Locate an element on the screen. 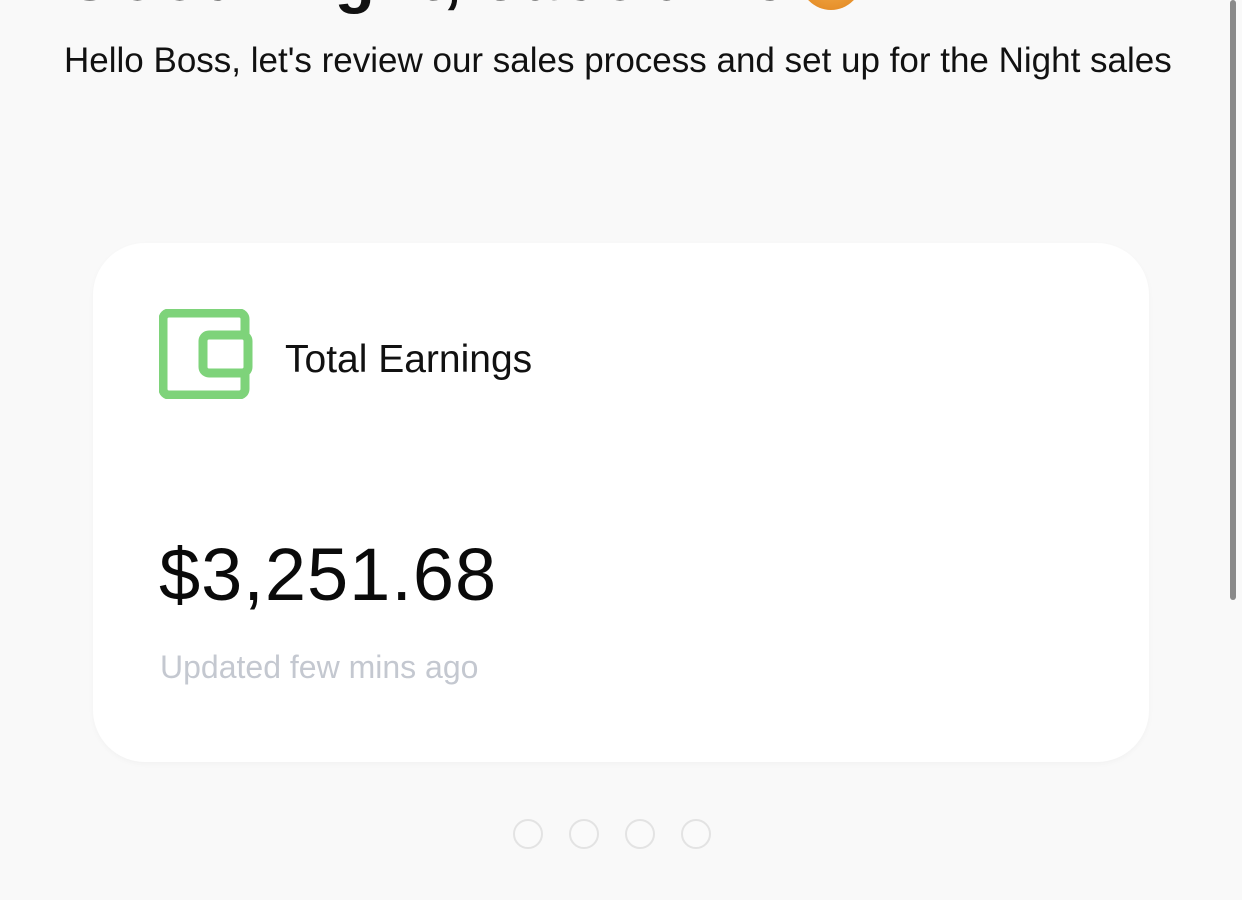 The width and height of the screenshot is (1242, 900). earnings-amount: $3,251.68 is located at coordinates (328, 574).